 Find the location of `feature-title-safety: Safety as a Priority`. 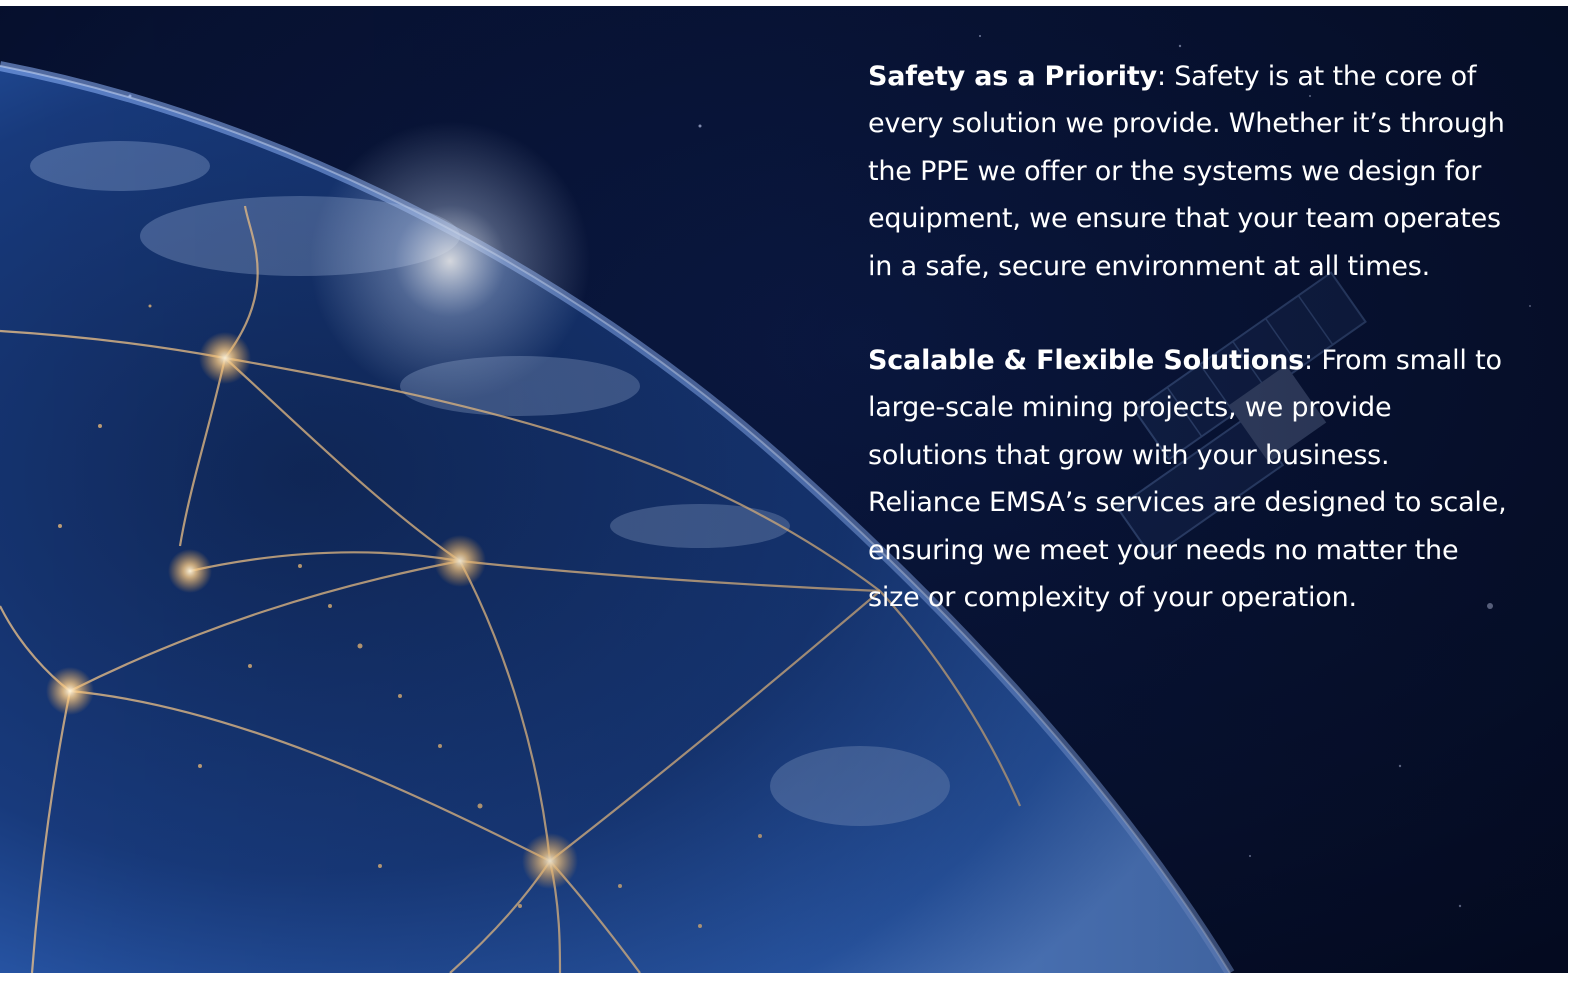

feature-title-safety: Safety as a Priority is located at coordinates (1012, 76).